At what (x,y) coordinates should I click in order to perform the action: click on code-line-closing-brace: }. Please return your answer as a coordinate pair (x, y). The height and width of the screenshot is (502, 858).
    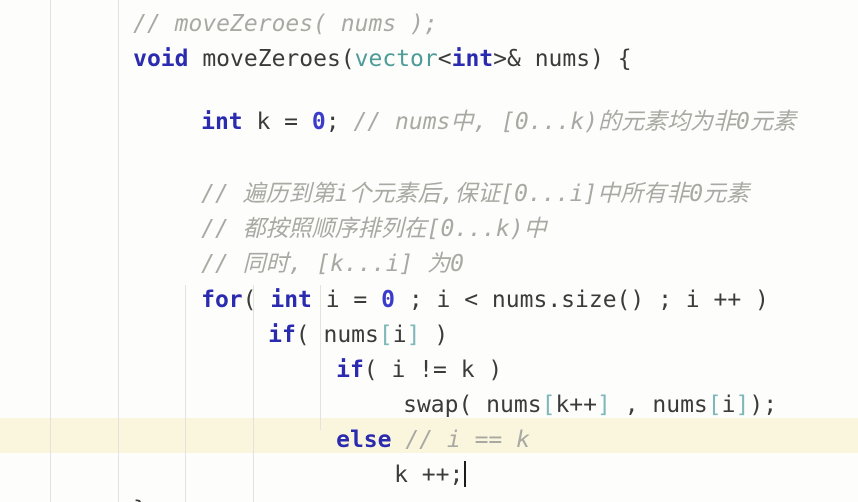
    Looking at the image, I should click on (429, 480).